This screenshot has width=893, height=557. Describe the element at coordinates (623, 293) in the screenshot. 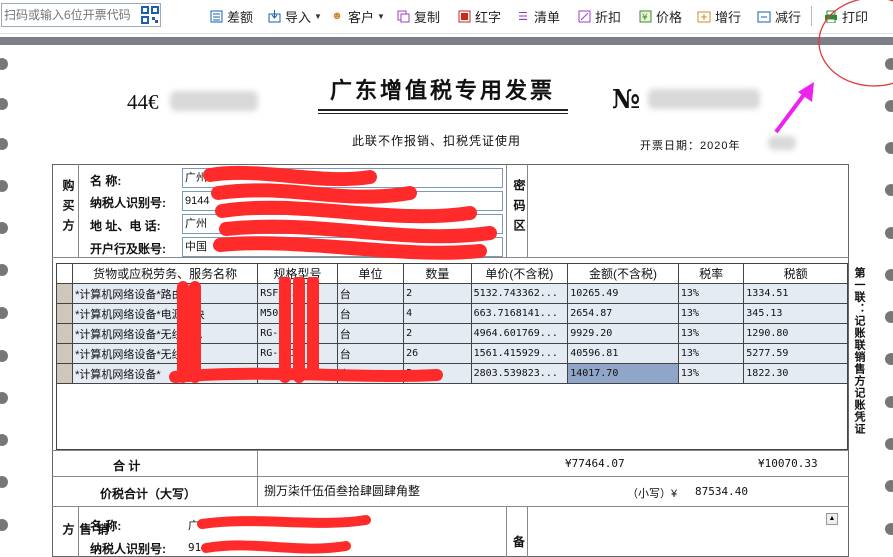

I see `amount-cell: 10265.49` at that location.